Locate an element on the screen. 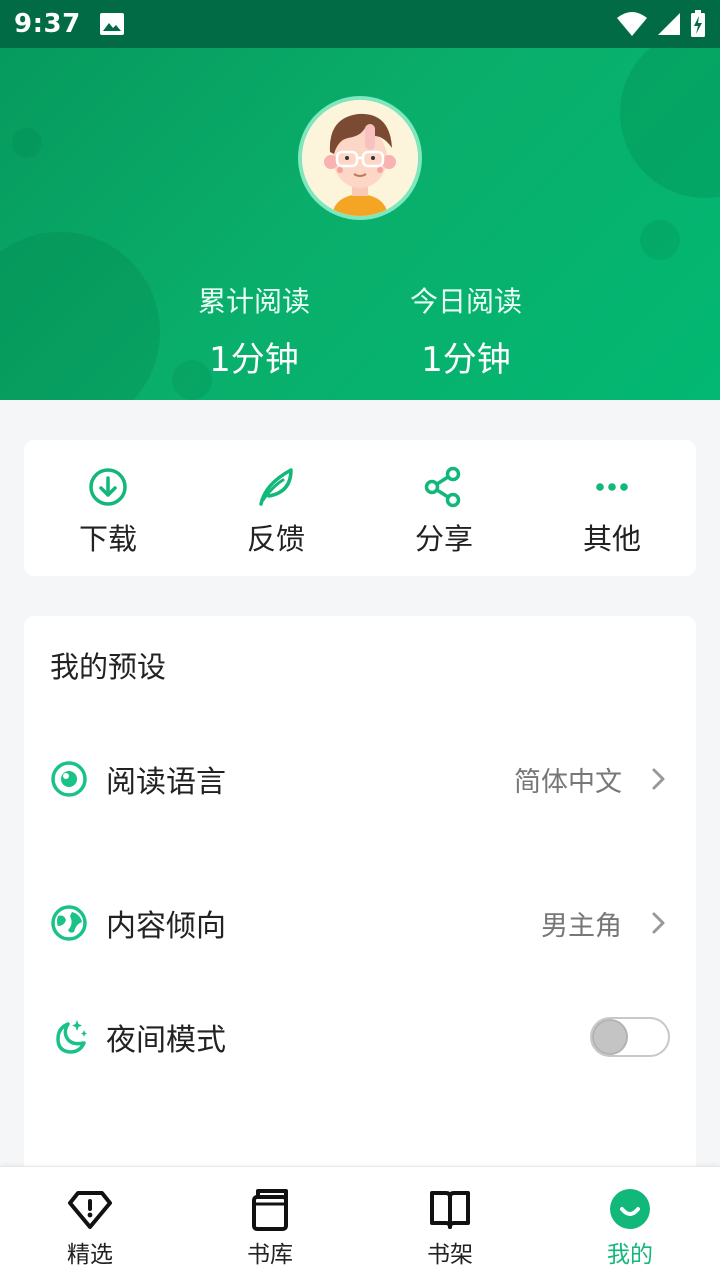 This screenshot has width=720, height=1280. diamond-icon is located at coordinates (90, 1210).